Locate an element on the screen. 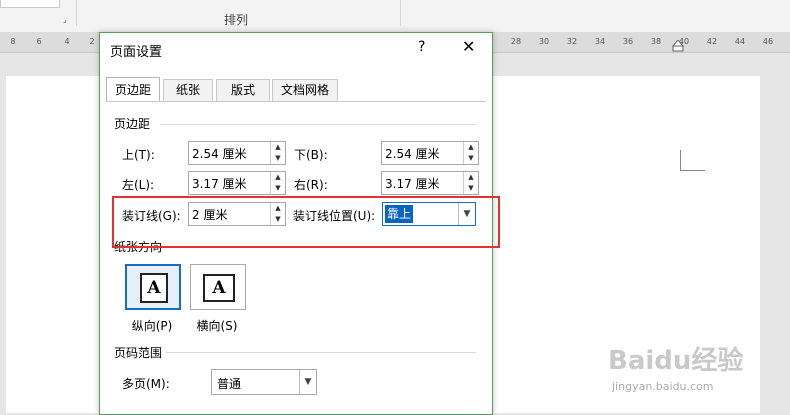  ribbon-group-label-arrange: 排列 is located at coordinates (235, 20).